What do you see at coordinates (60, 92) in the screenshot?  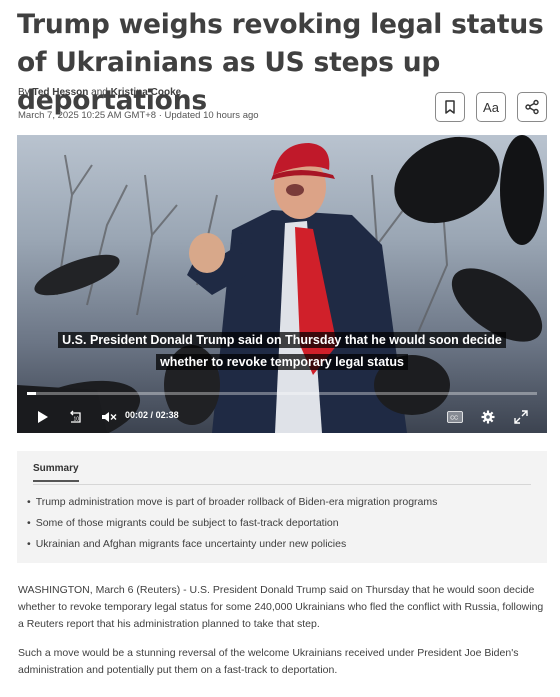 I see `author-link-1: Ted Hesson` at bounding box center [60, 92].